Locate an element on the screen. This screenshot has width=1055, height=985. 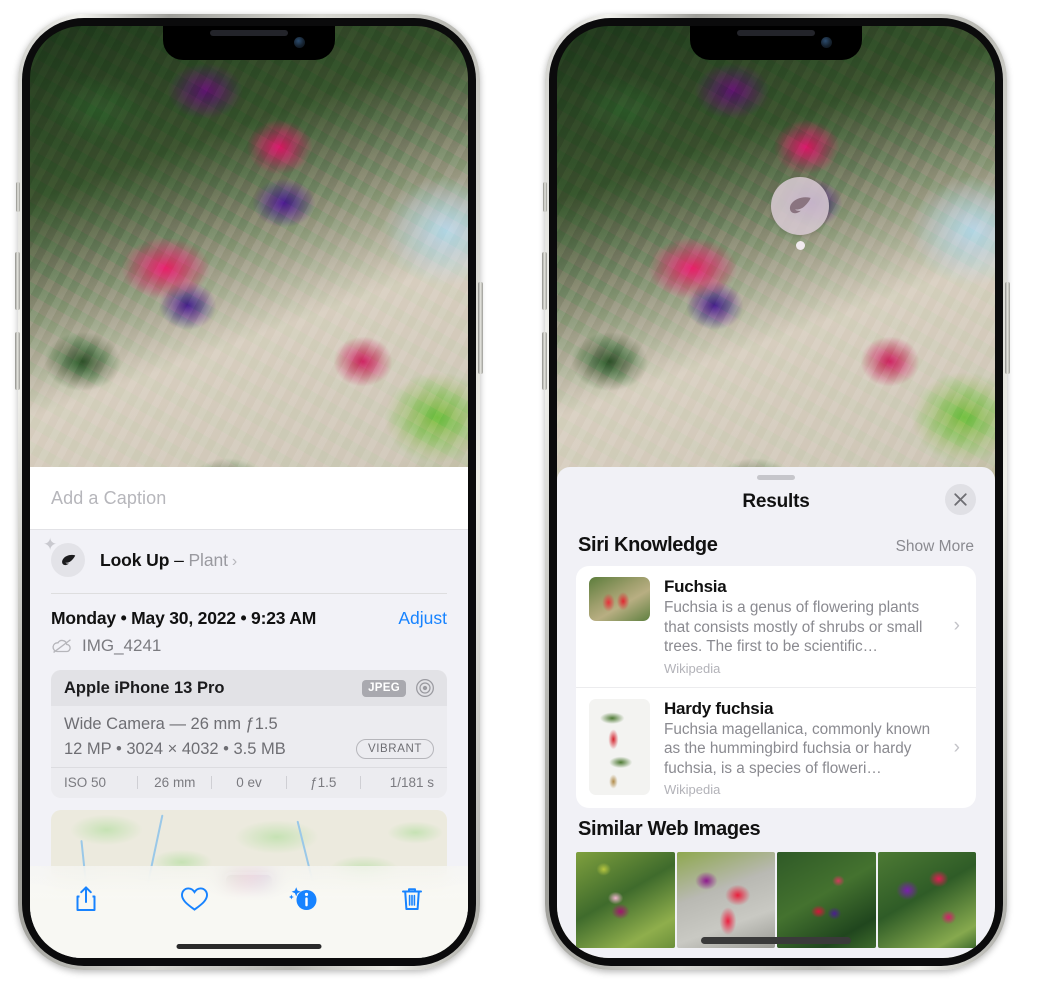
leaf-badge is located at coordinates (800, 206).